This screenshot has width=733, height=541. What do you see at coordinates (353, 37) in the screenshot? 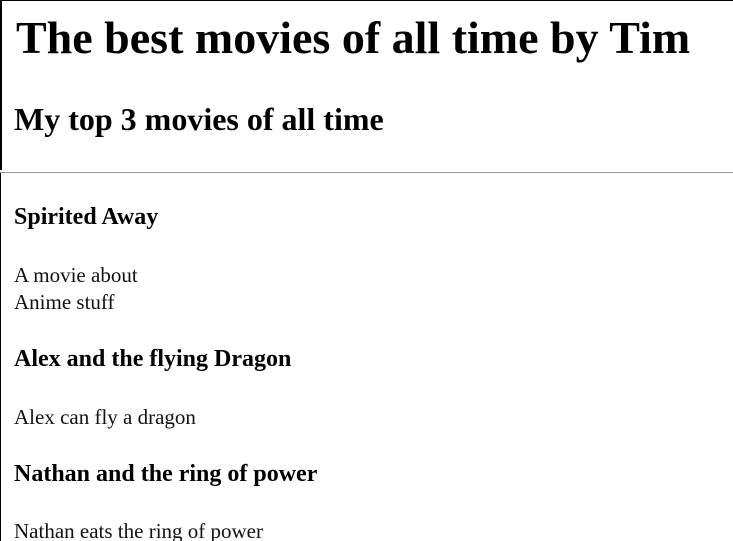
I see `page-title: The best movies of all time by Tim` at bounding box center [353, 37].